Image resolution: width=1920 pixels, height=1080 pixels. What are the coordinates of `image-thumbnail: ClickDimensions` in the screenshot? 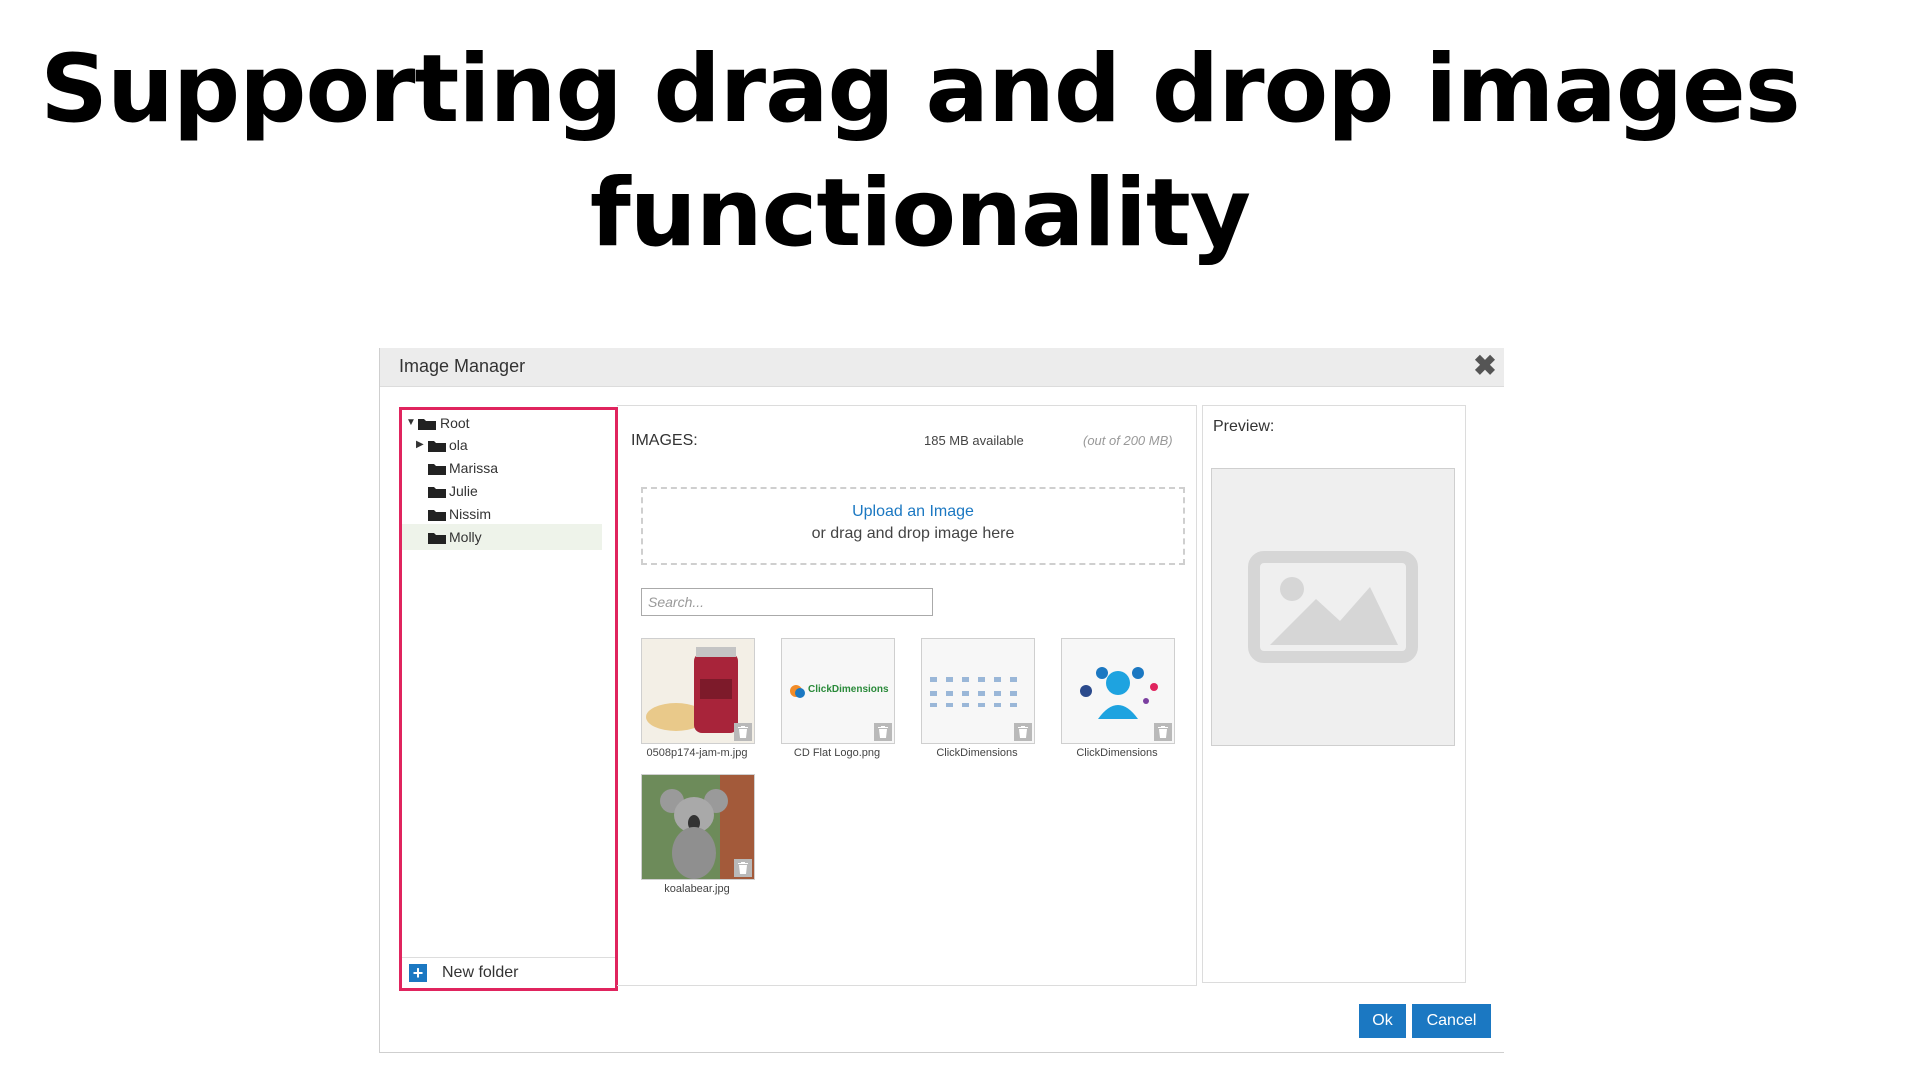 It's located at (838, 691).